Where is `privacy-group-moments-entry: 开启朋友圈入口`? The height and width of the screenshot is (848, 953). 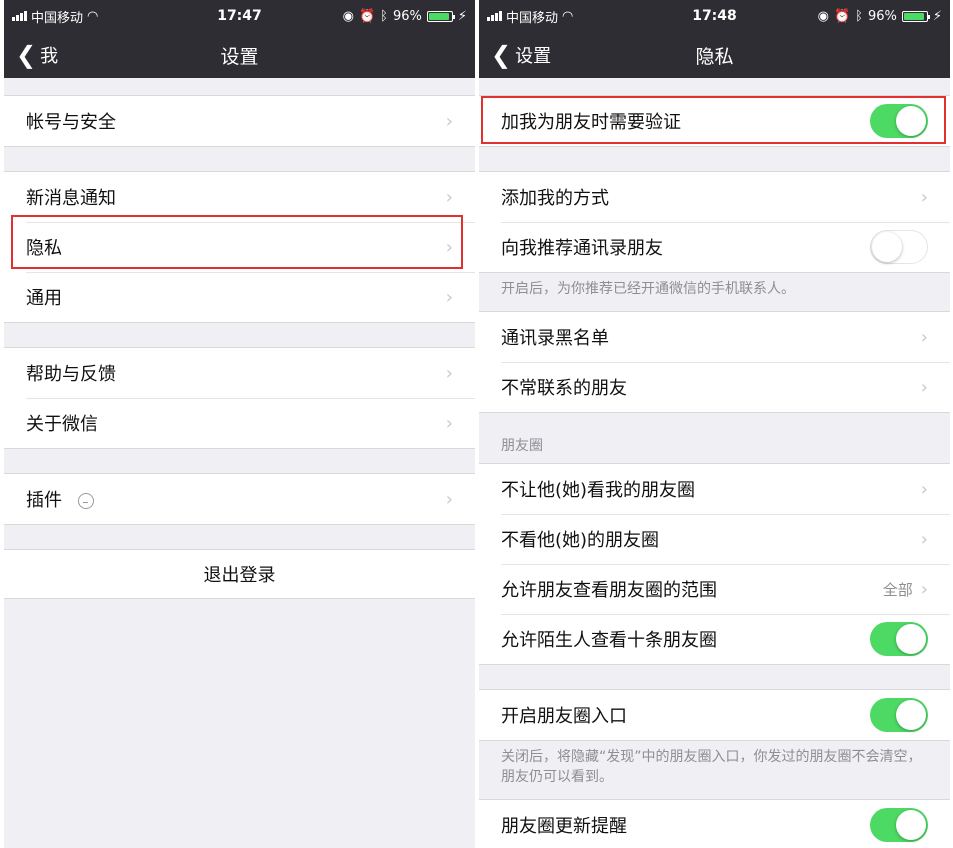
privacy-group-moments-entry: 开启朋友圈入口 is located at coordinates (714, 715).